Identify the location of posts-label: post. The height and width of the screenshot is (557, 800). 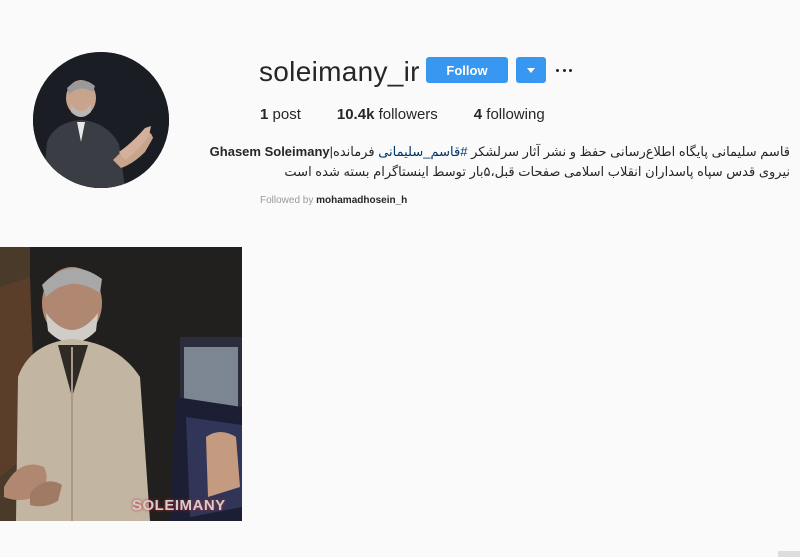
(284, 114).